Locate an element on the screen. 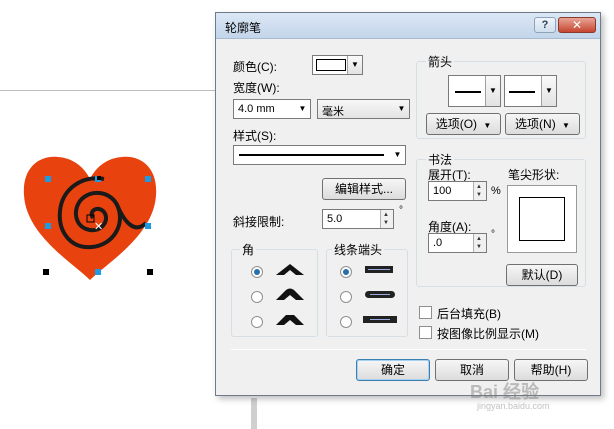  canvas-scrollbar is located at coordinates (254, 413).